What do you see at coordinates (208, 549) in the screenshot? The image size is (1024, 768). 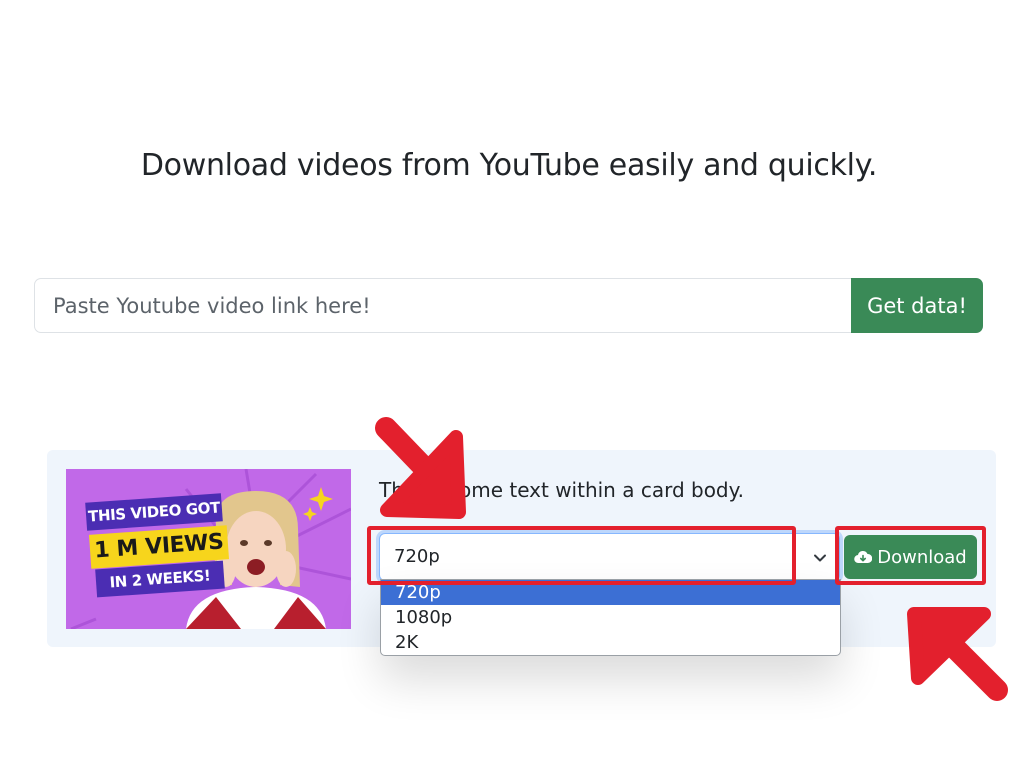 I see `video-thumbnail: THIS VIDEO GOT 1 M VIEWS IN 2 WEEKS!` at bounding box center [208, 549].